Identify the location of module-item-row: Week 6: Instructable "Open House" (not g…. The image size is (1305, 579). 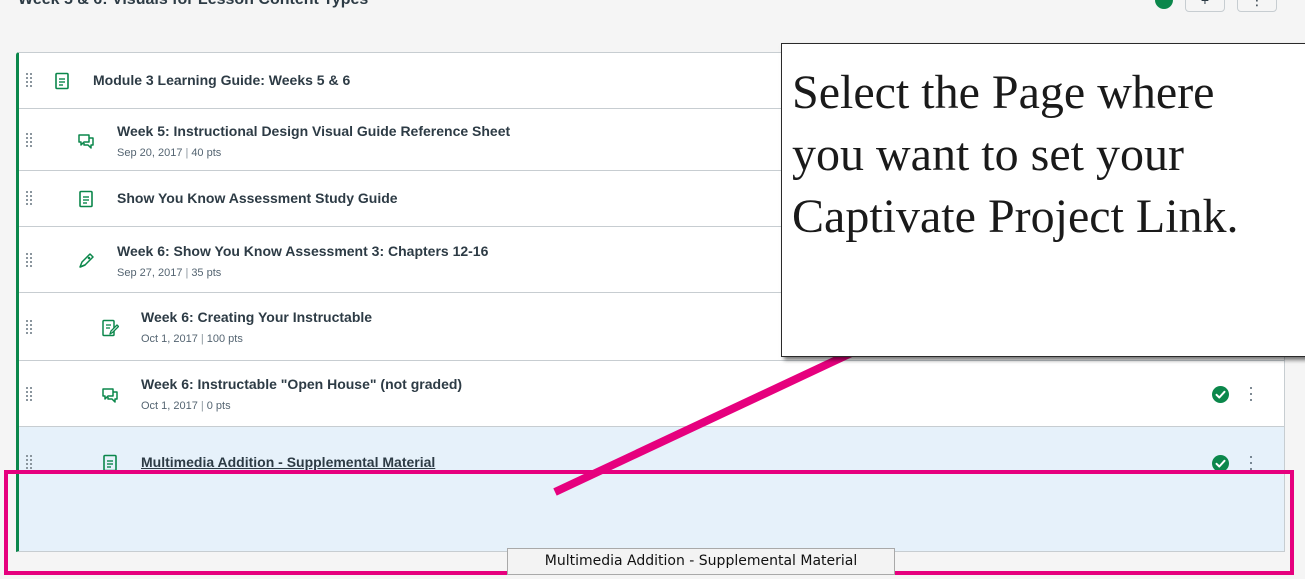
(651, 394).